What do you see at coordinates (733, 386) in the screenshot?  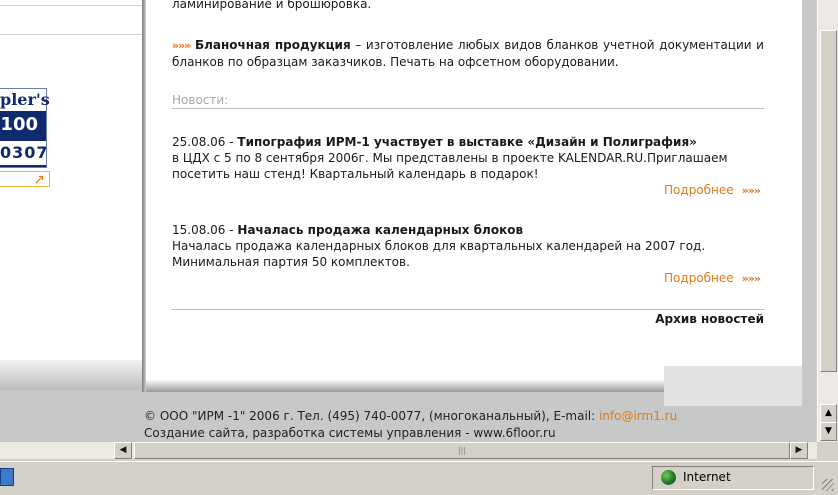 I see `right-gray-block` at bounding box center [733, 386].